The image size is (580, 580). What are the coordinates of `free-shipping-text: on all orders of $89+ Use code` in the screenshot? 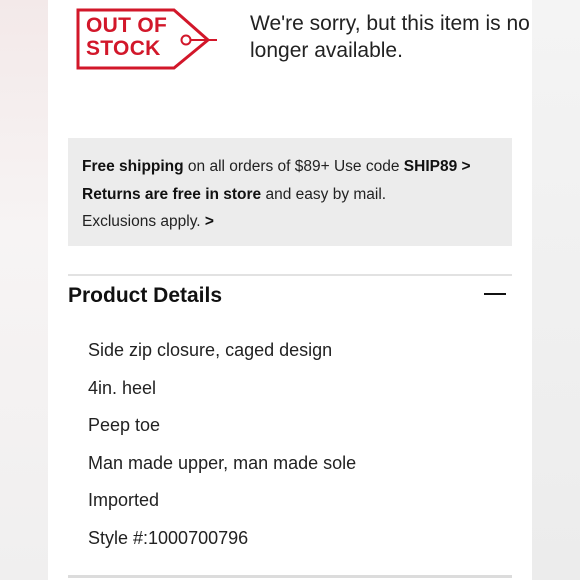 It's located at (293, 166).